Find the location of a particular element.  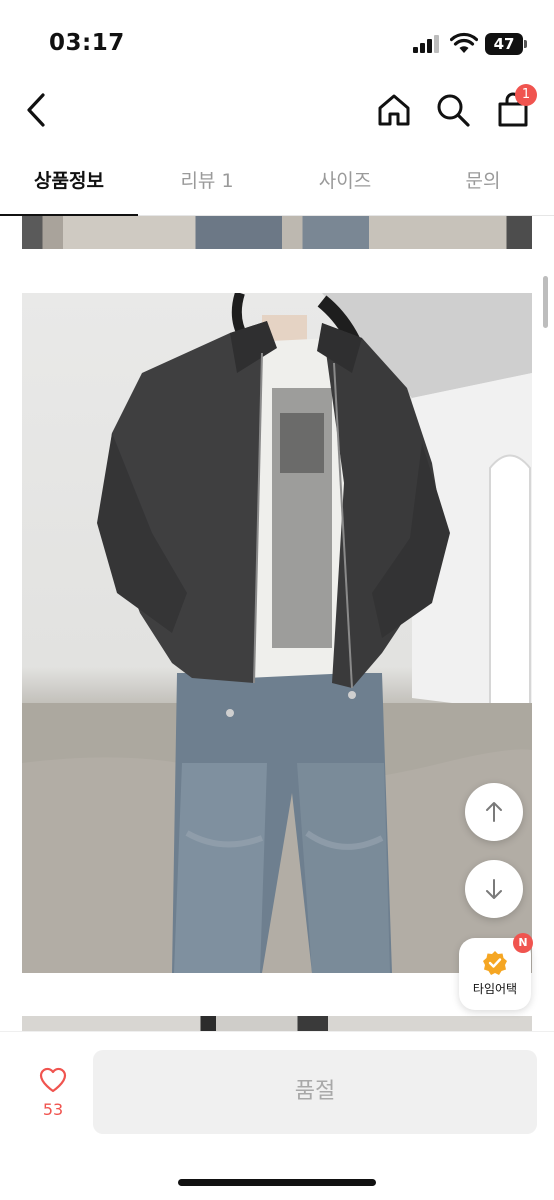

product-image-previous is located at coordinates (277, 232).